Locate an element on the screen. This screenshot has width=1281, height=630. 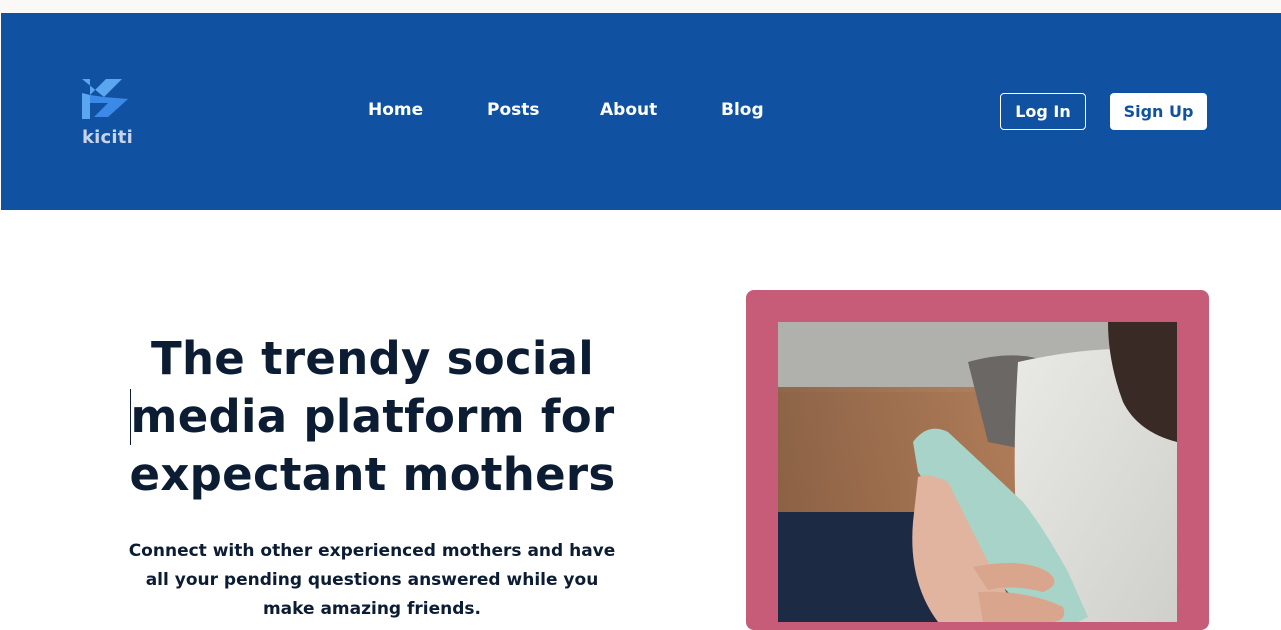
phone-in-hand-photo is located at coordinates (977, 472).